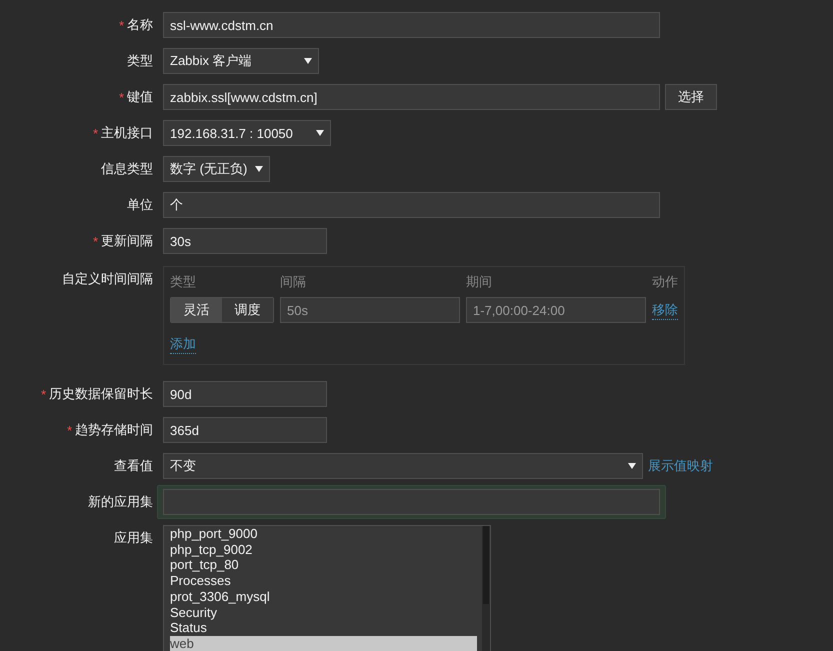 The height and width of the screenshot is (651, 833). I want to click on text-field: 90d, so click(245, 394).